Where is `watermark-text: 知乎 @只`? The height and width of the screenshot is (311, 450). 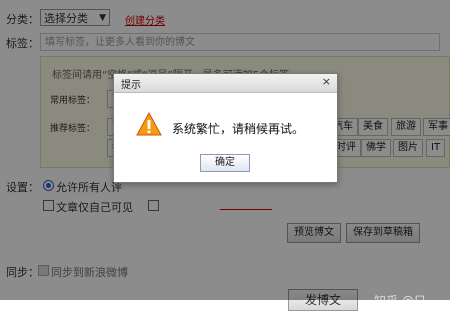 watermark-text: 知乎 @只 is located at coordinates (400, 301).